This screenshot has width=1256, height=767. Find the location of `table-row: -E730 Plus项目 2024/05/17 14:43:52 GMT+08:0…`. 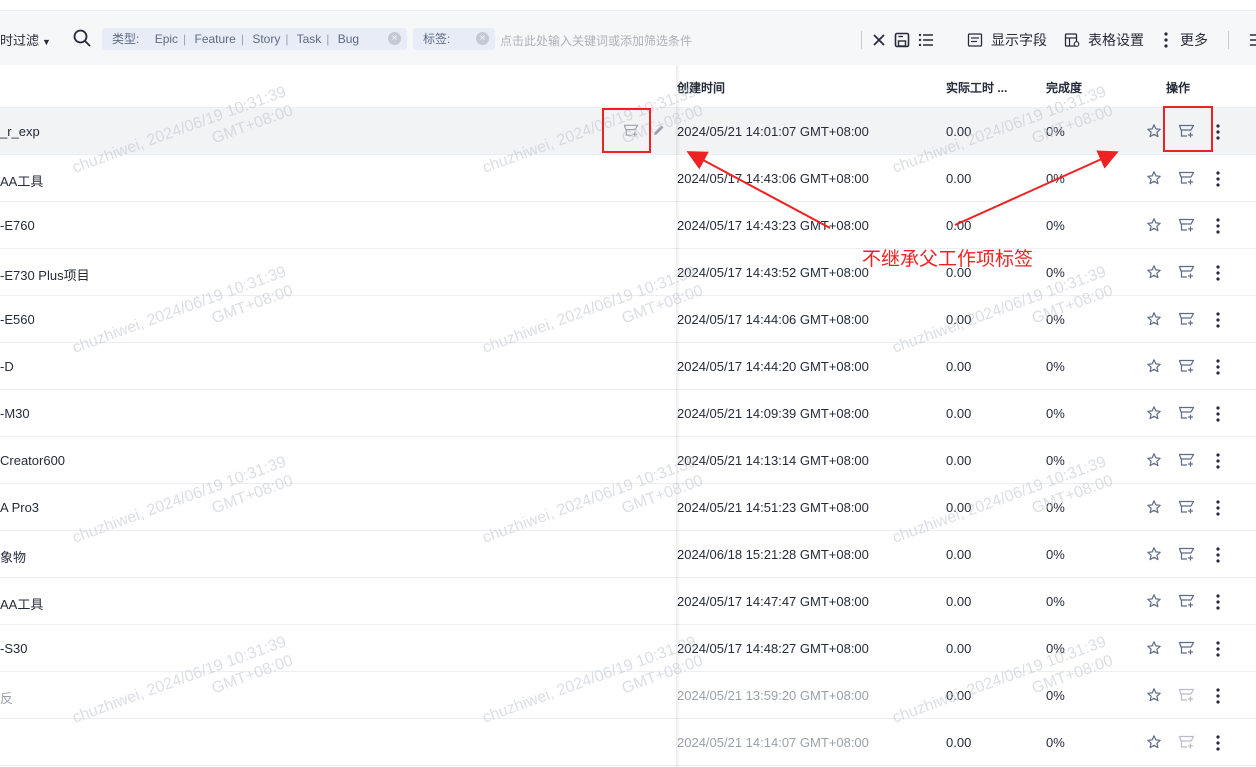

table-row: -E730 Plus项目 2024/05/17 14:43:52 GMT+08:0… is located at coordinates (628, 272).